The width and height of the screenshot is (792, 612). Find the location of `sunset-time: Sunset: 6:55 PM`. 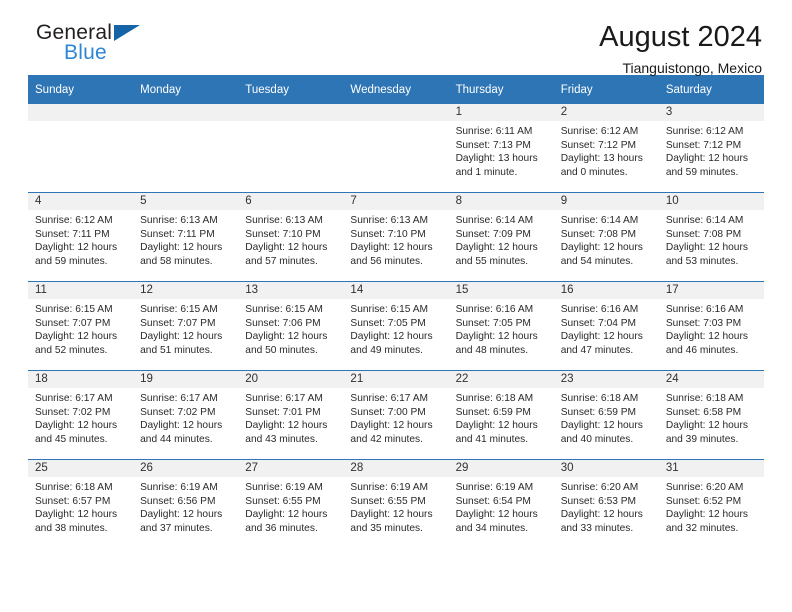

sunset-time: Sunset: 6:55 PM is located at coordinates (388, 501).